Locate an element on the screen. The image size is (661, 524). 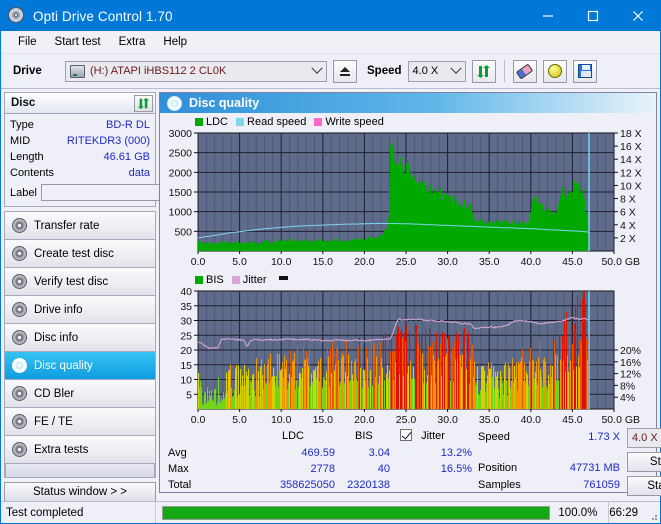
stats-samples-value: 761059 is located at coordinates (601, 485).